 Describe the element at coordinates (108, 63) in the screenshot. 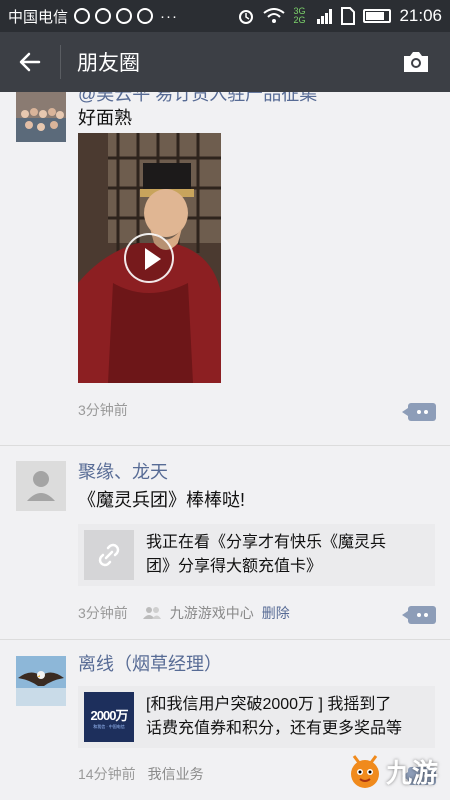

I see `page-title: 朋友圈` at that location.